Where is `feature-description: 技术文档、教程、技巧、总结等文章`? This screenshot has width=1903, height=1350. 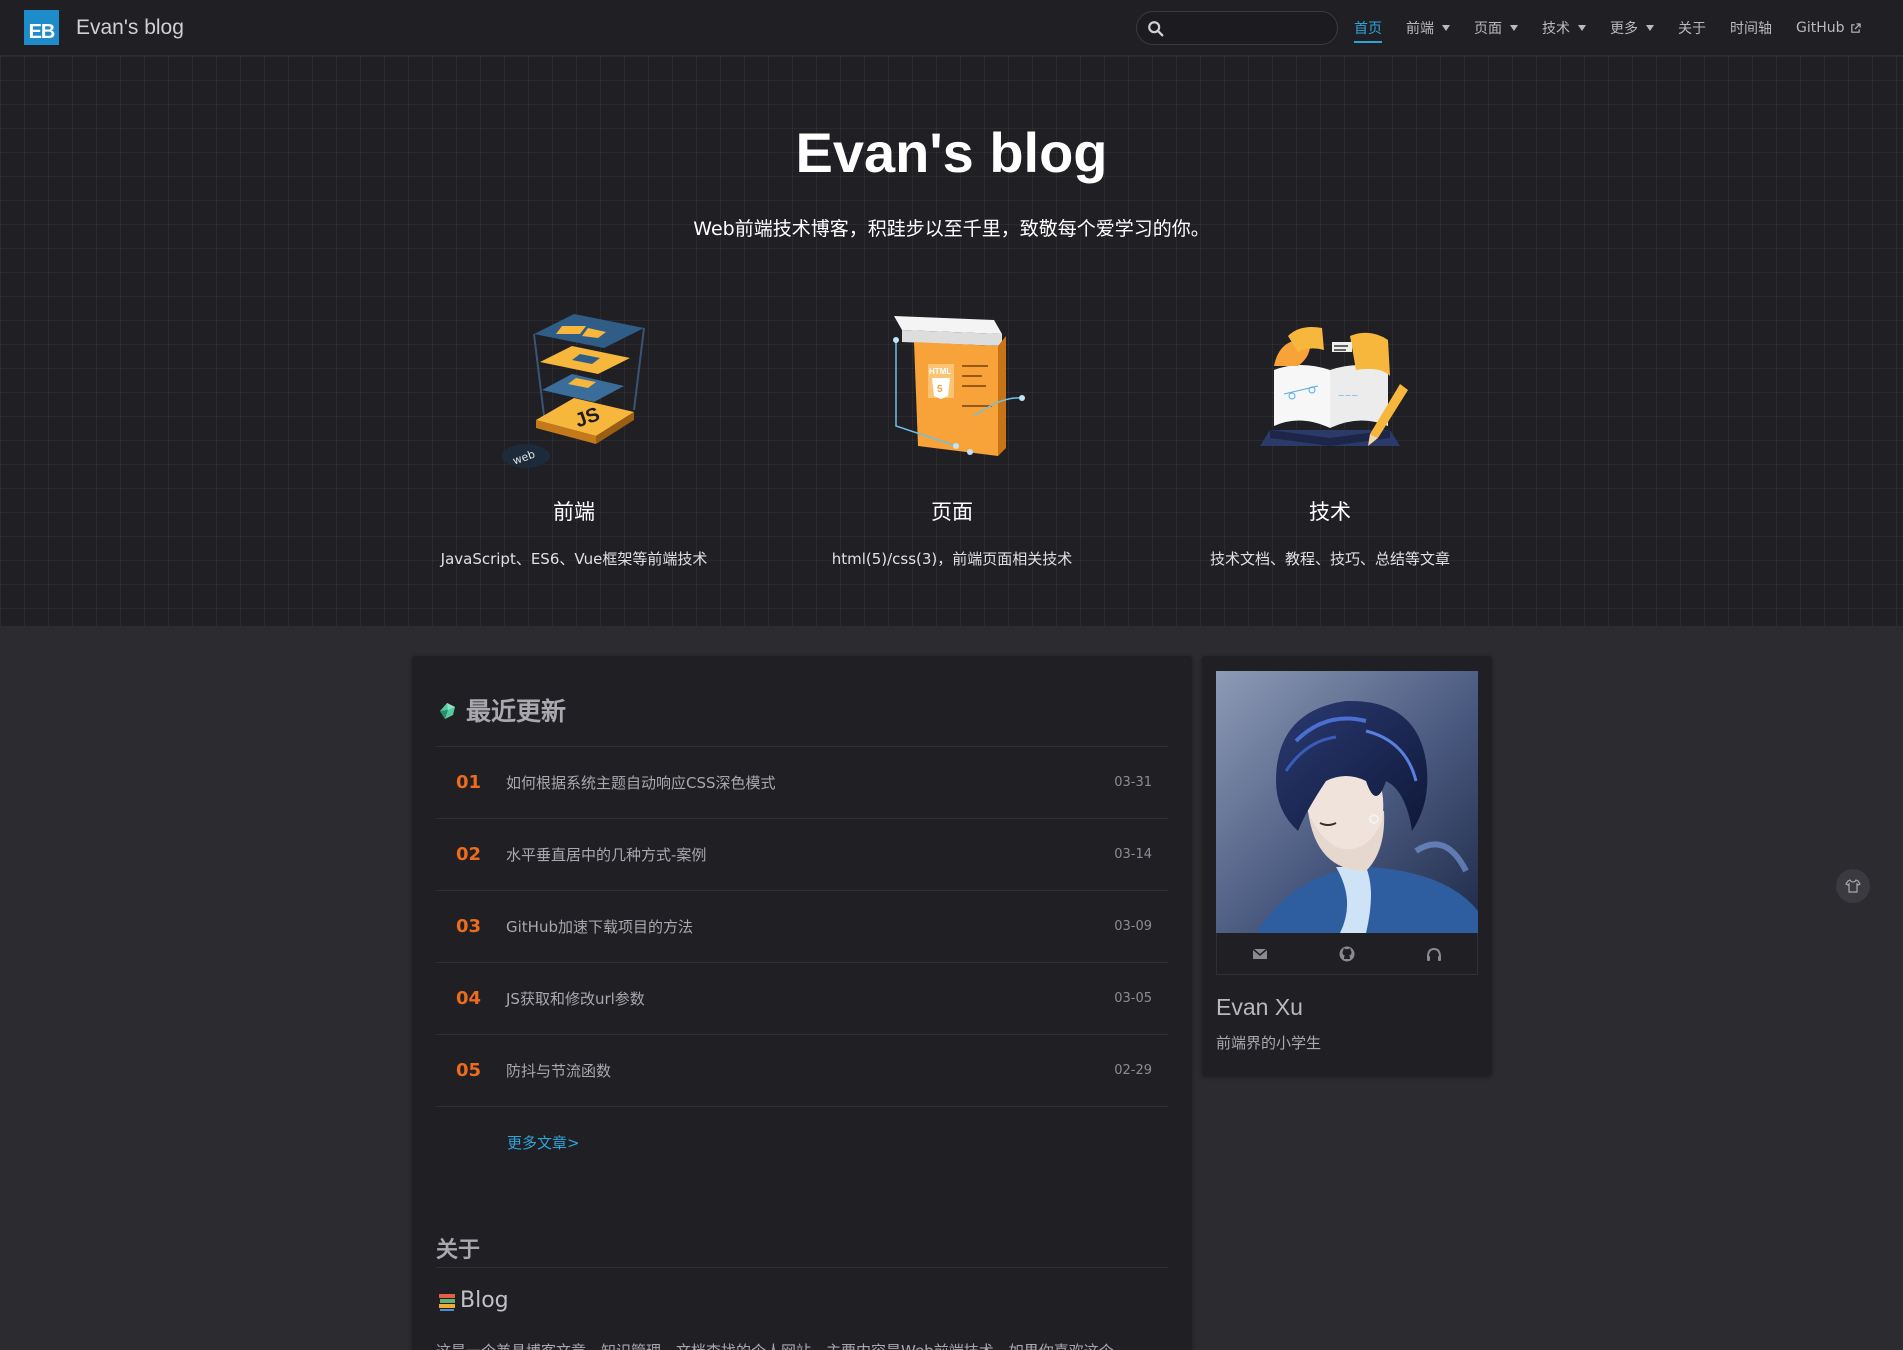
feature-description: 技术文档、教程、技巧、总结等文章 is located at coordinates (1329, 559).